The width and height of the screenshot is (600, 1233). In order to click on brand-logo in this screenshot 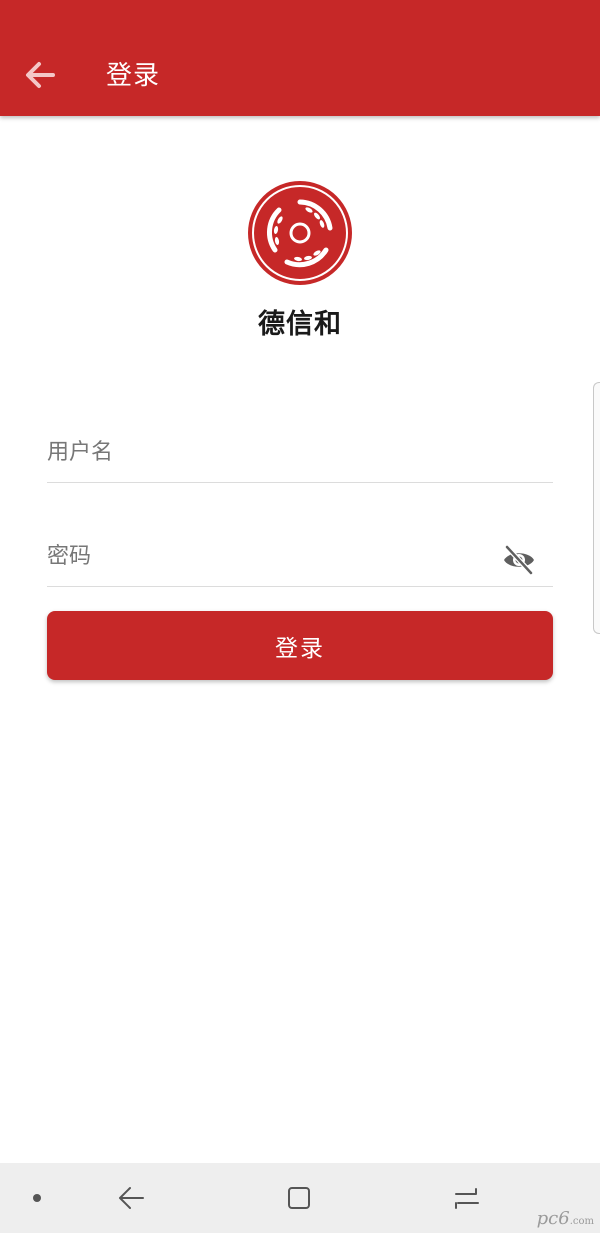, I will do `click(300, 233)`.